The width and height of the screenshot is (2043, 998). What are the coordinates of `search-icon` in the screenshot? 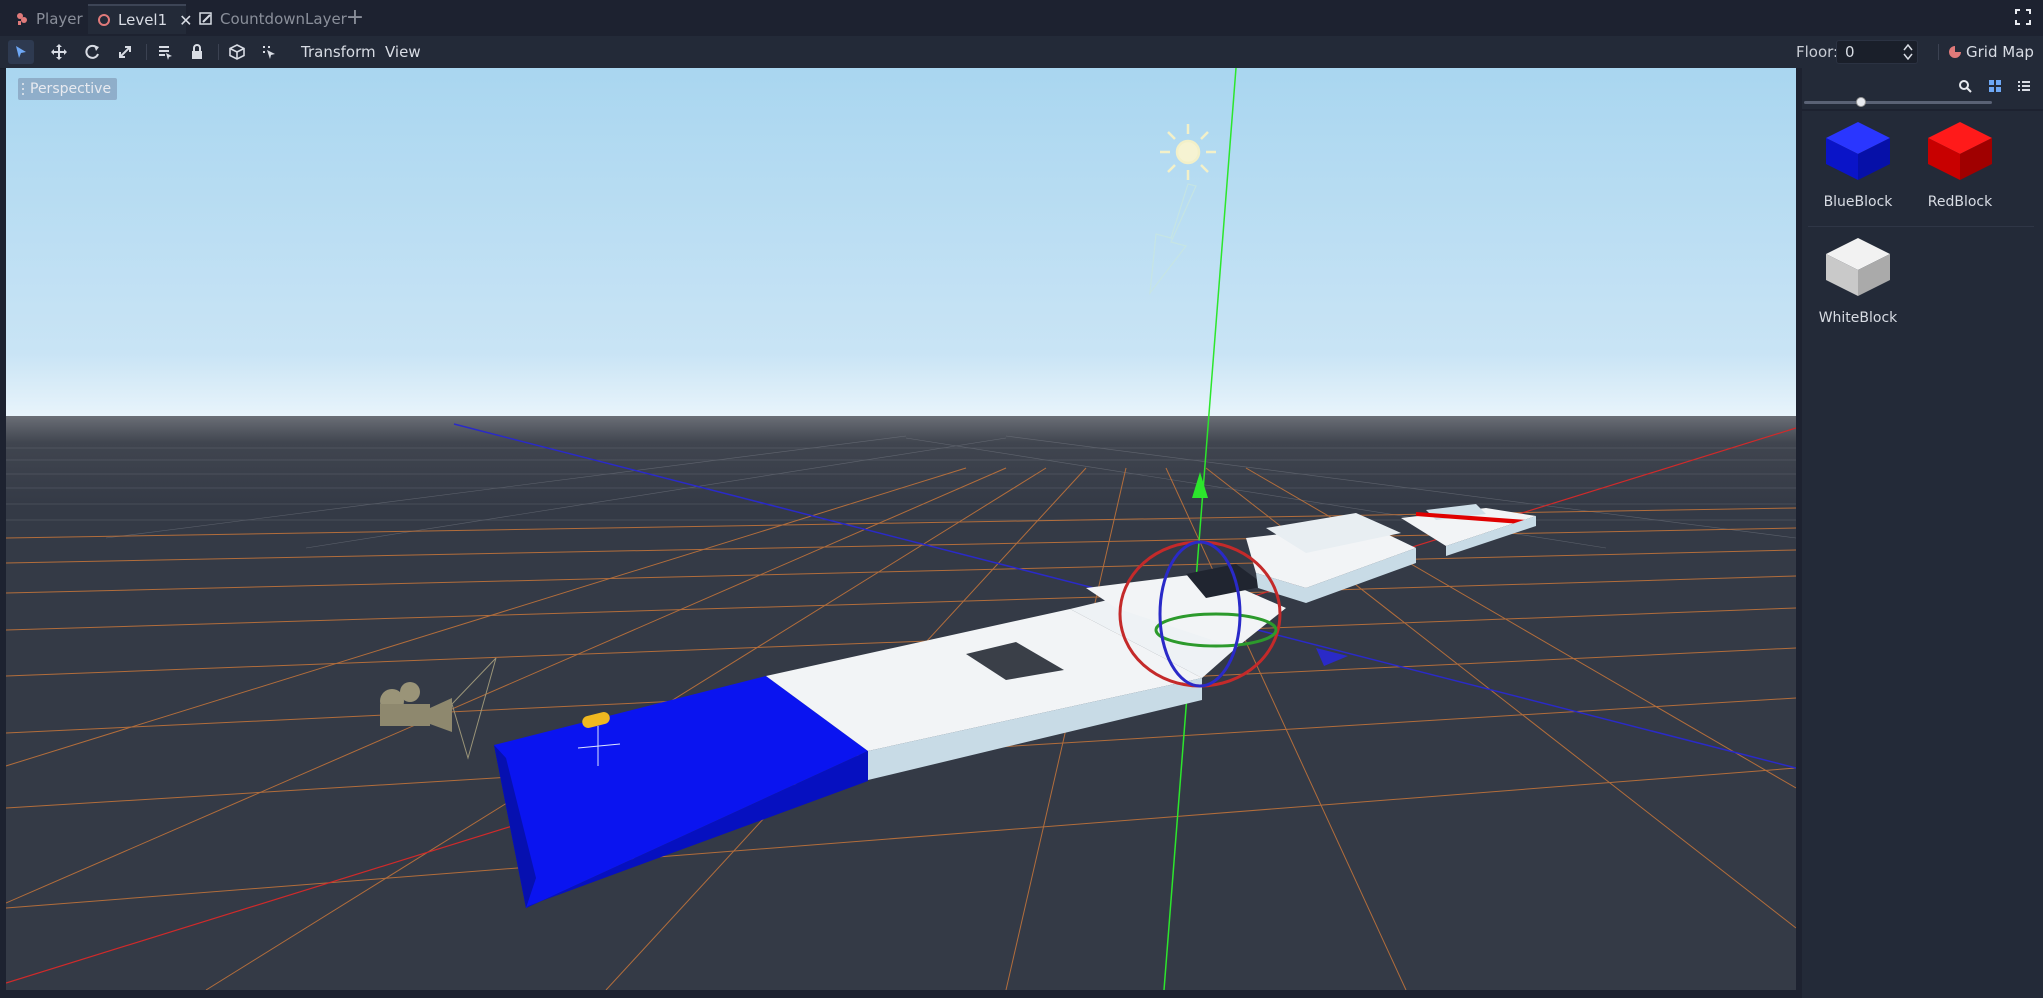 It's located at (1965, 86).